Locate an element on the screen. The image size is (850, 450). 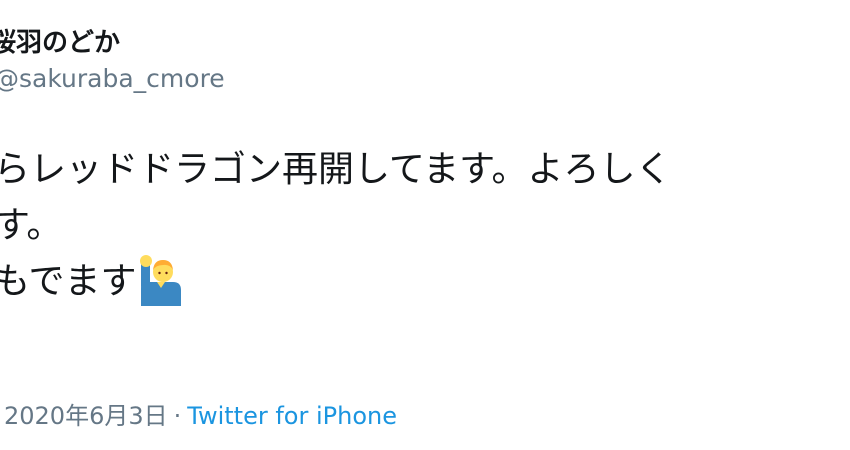
author-display-name: 桜羽のどか is located at coordinates (60, 40).